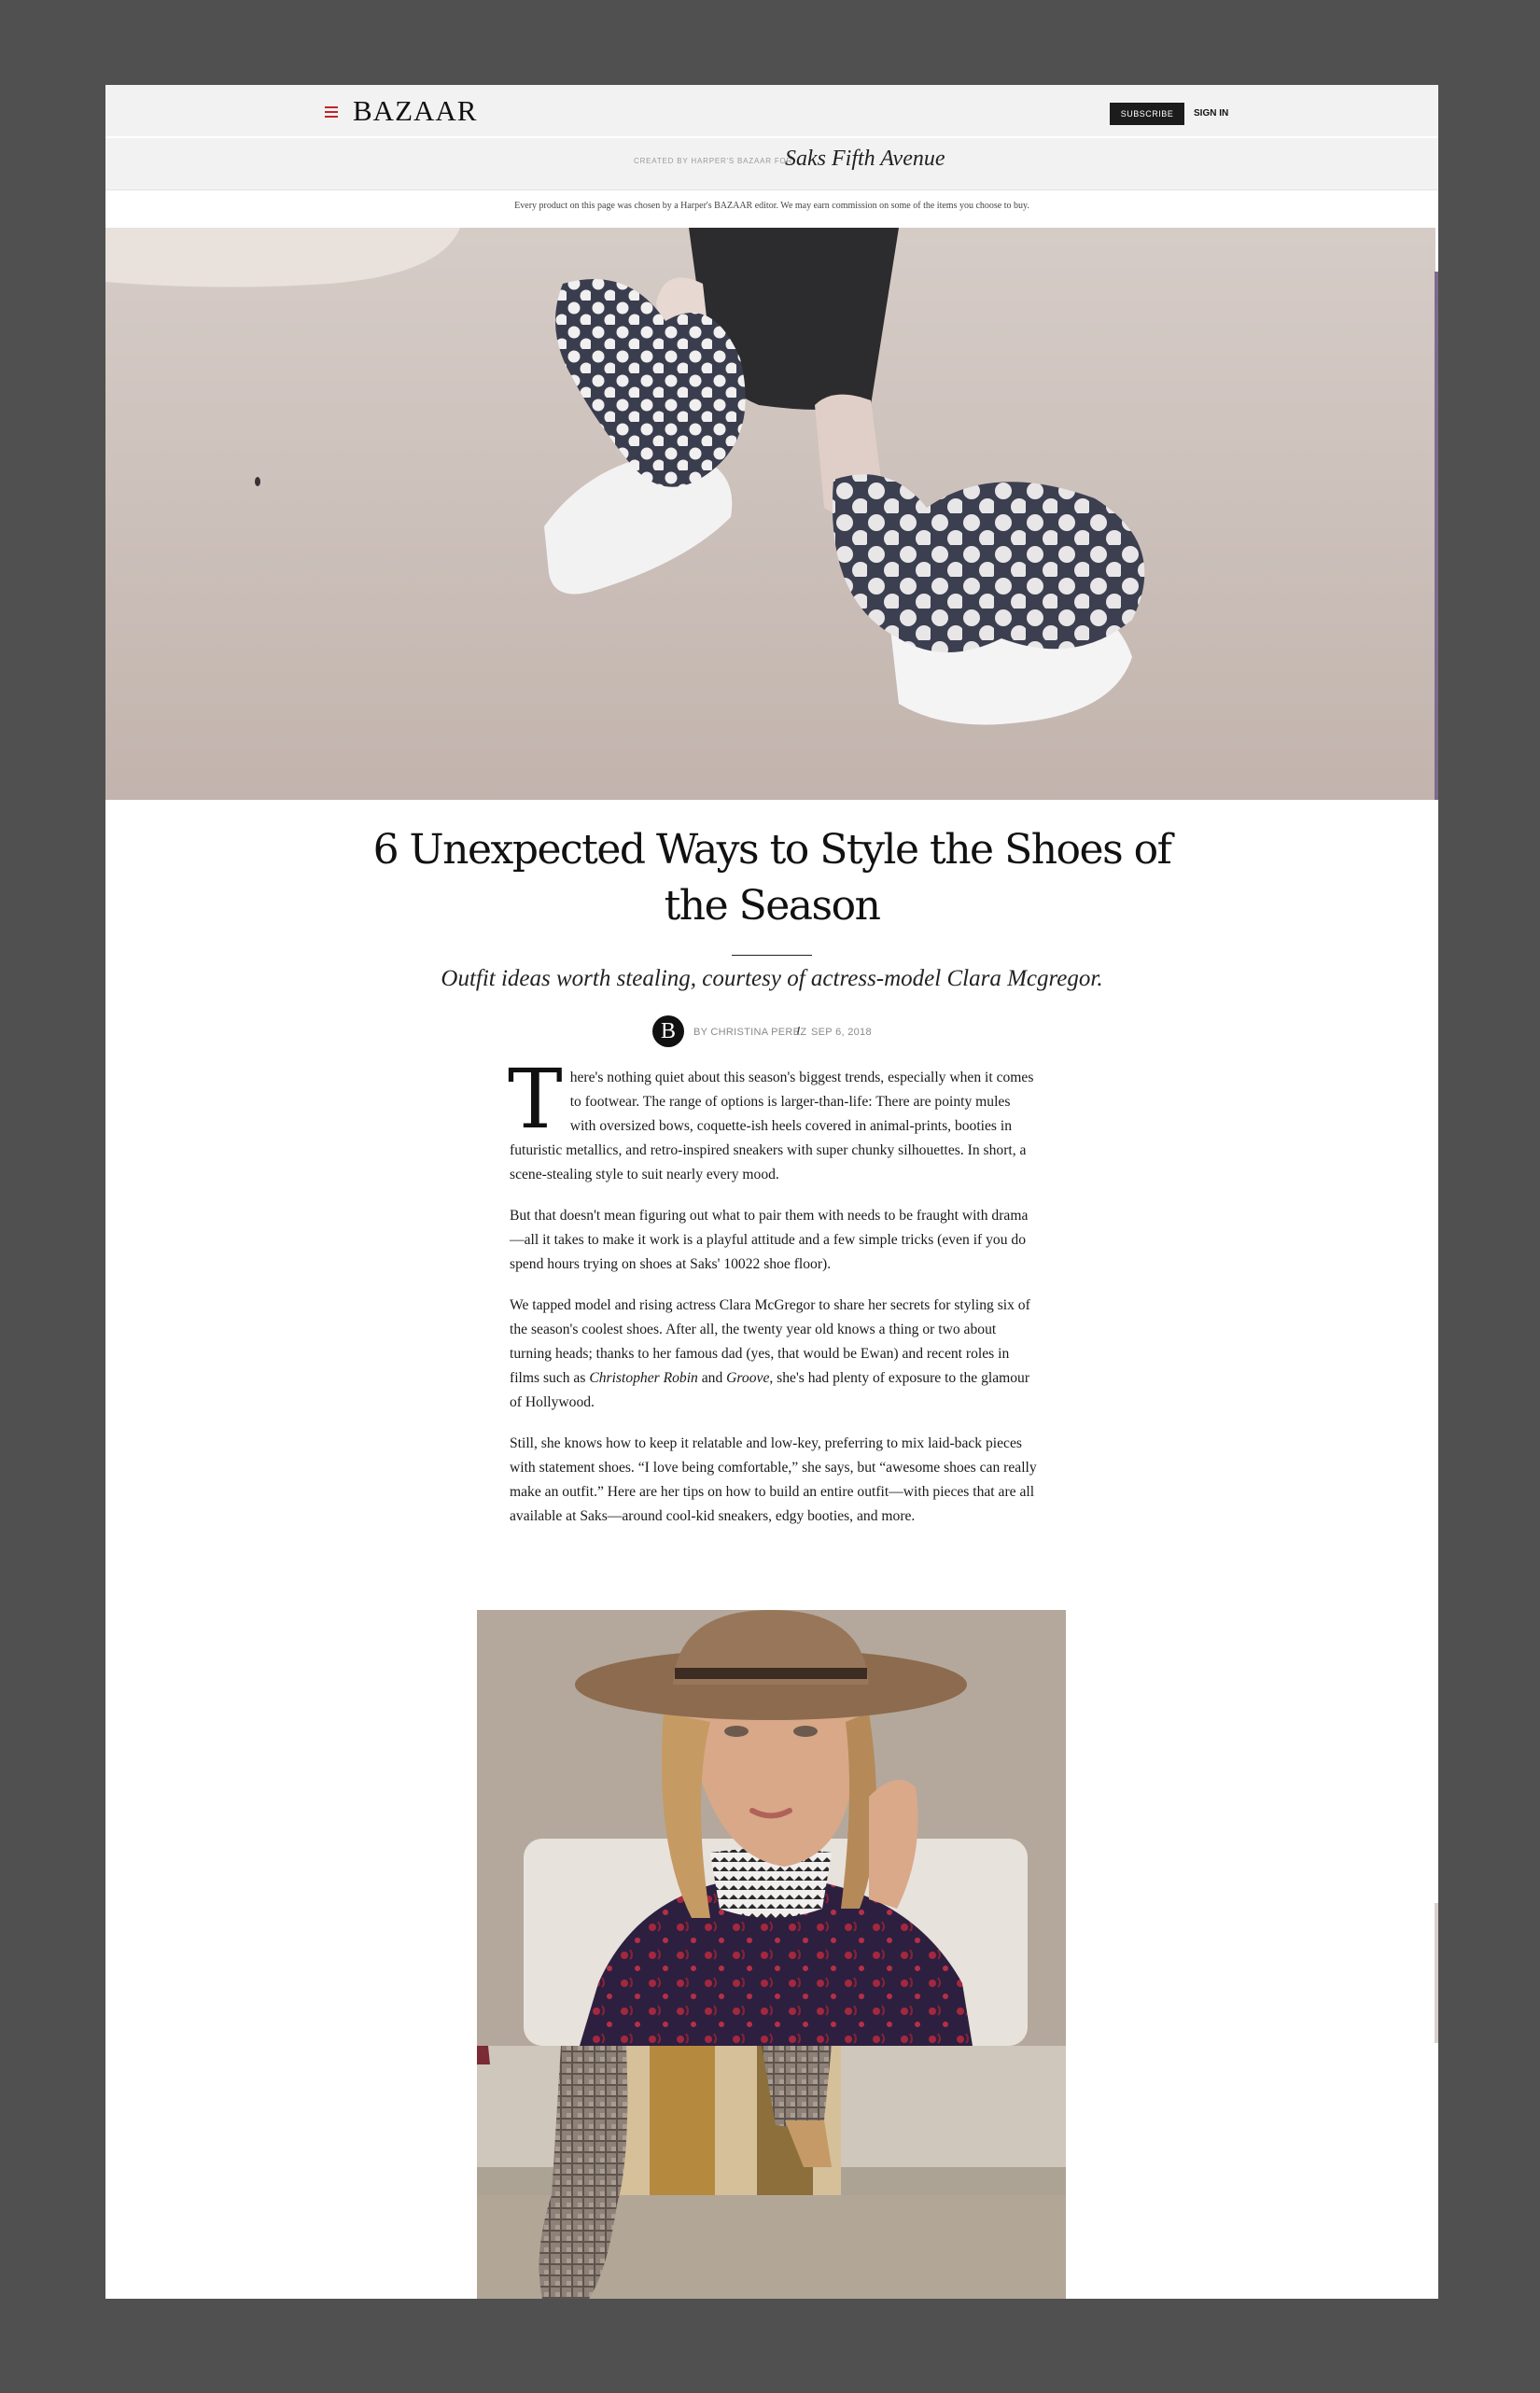  I want to click on partner-label: CREATED BY HARPER'S BAZAAR FOR, so click(713, 161).